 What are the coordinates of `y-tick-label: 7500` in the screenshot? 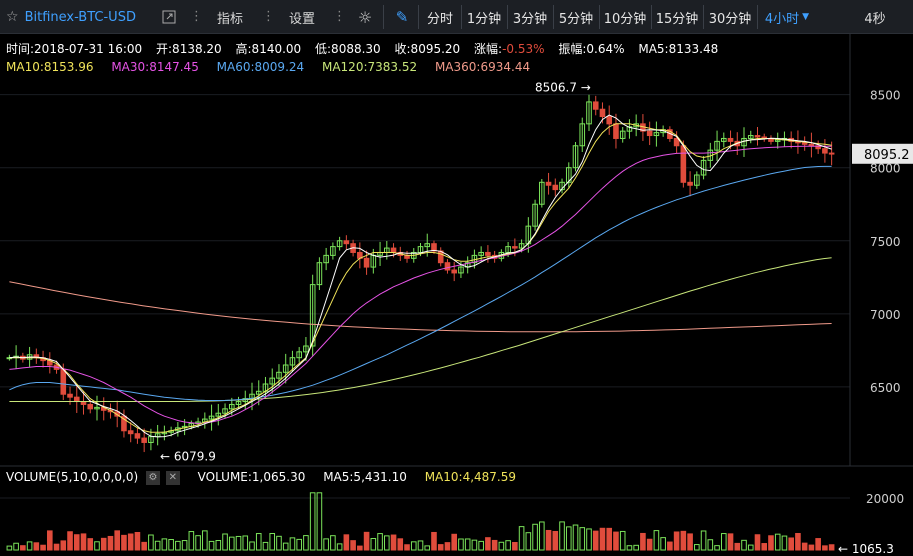 It's located at (885, 242).